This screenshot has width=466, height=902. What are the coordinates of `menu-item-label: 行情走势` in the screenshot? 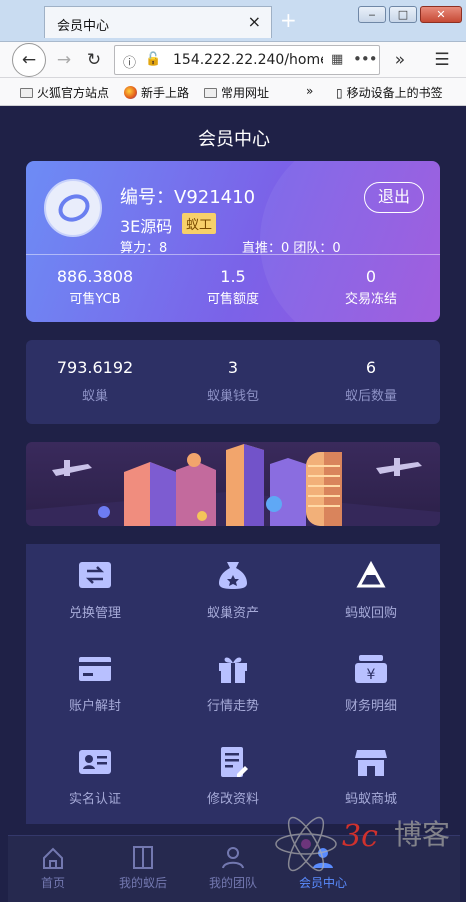 It's located at (232, 706).